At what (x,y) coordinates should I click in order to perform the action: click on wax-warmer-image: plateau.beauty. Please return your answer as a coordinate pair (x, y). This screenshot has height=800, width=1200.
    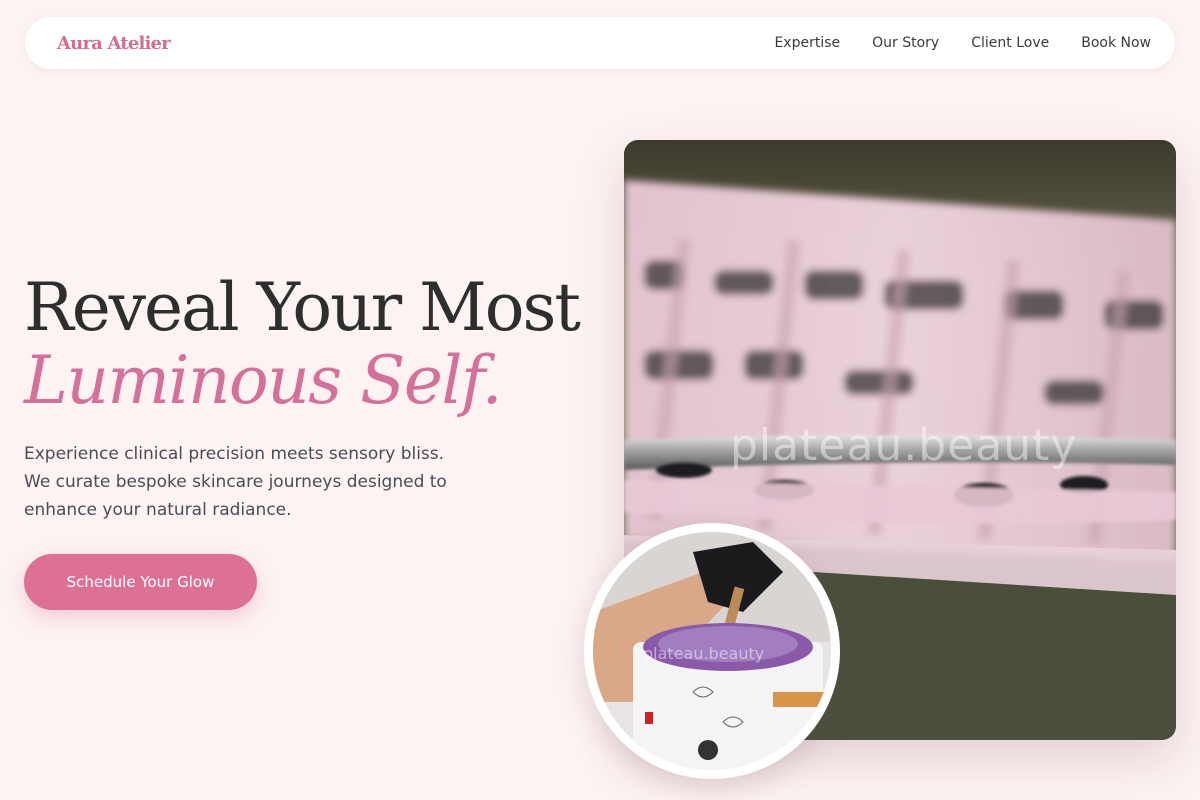
    Looking at the image, I should click on (712, 651).